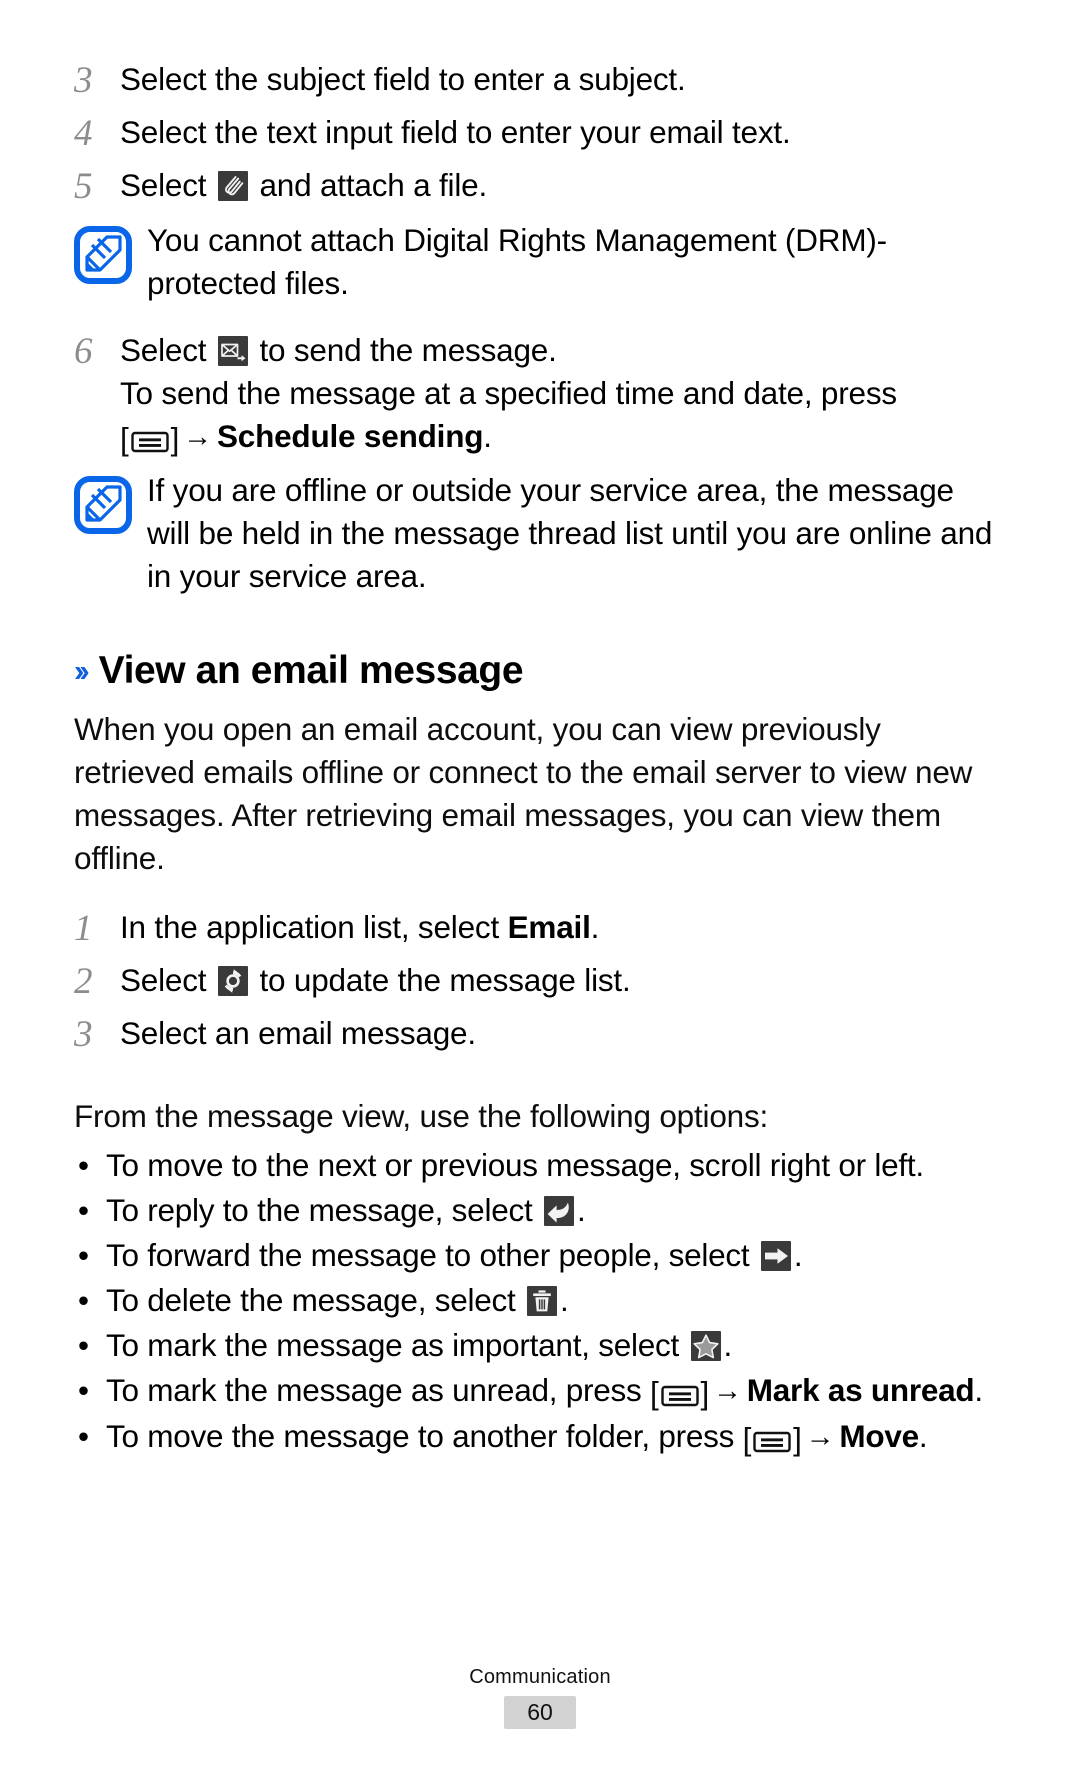 This screenshot has height=1771, width=1080. I want to click on step-text-after: to send the message., so click(403, 350).